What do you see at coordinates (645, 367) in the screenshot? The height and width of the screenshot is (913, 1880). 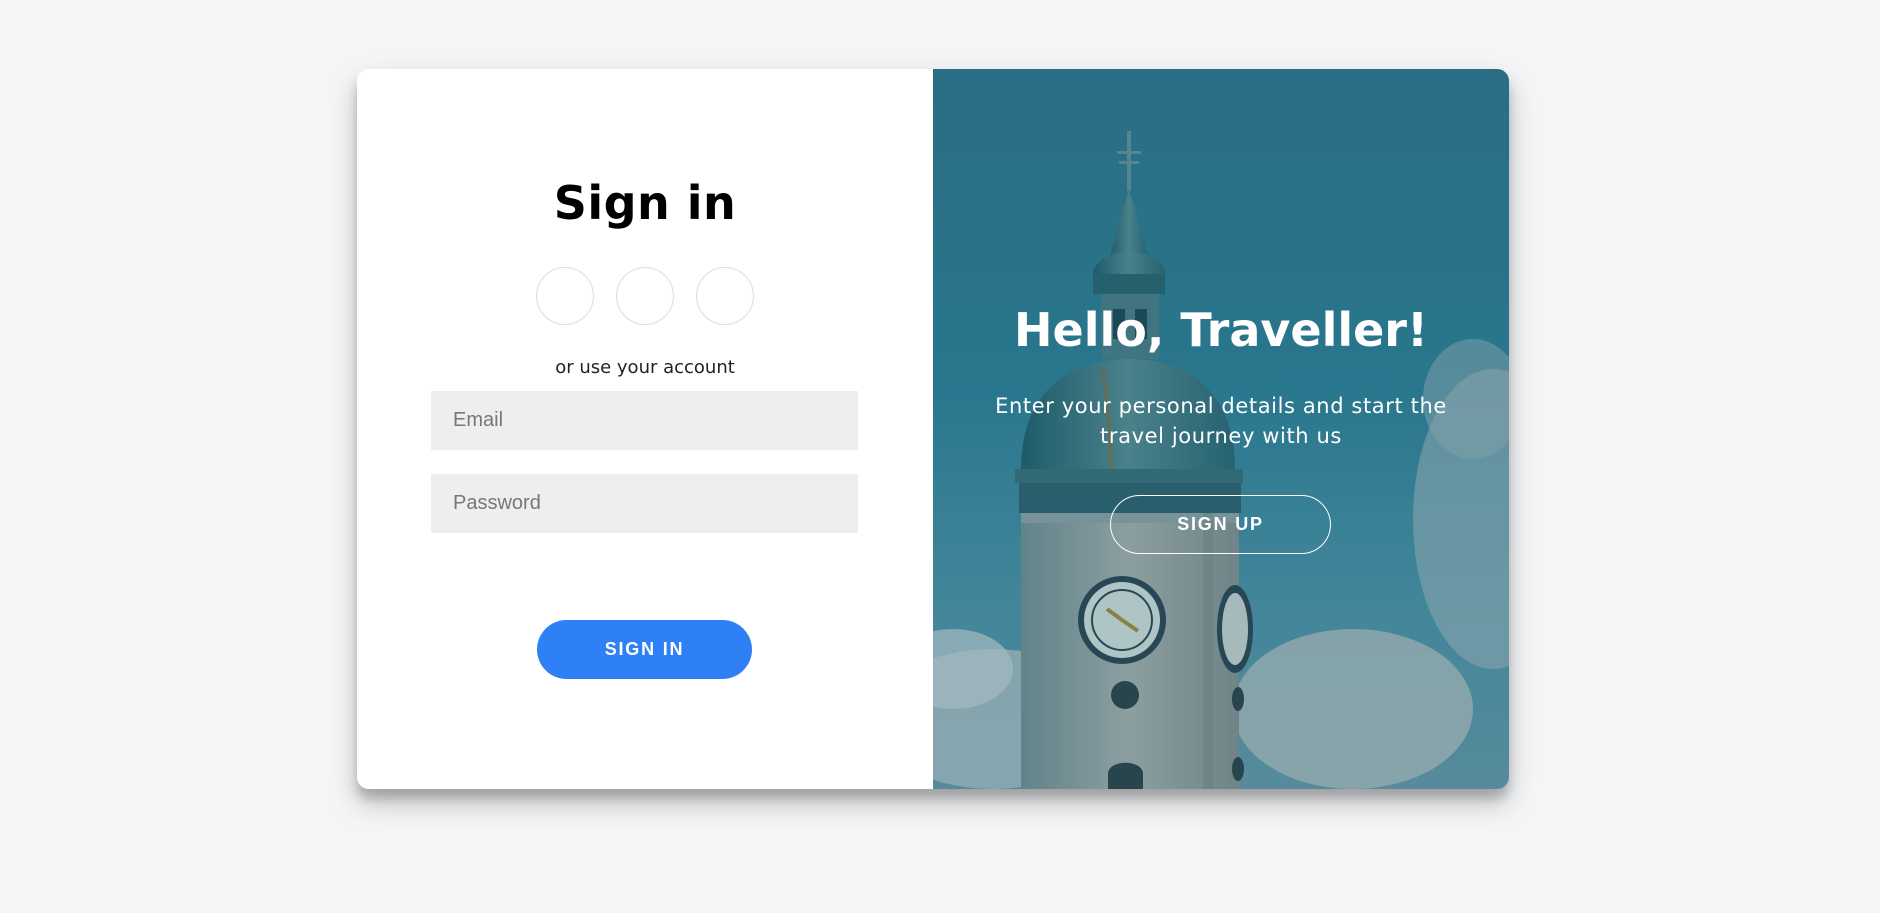 I see `alt-signin-text: or use your account` at bounding box center [645, 367].